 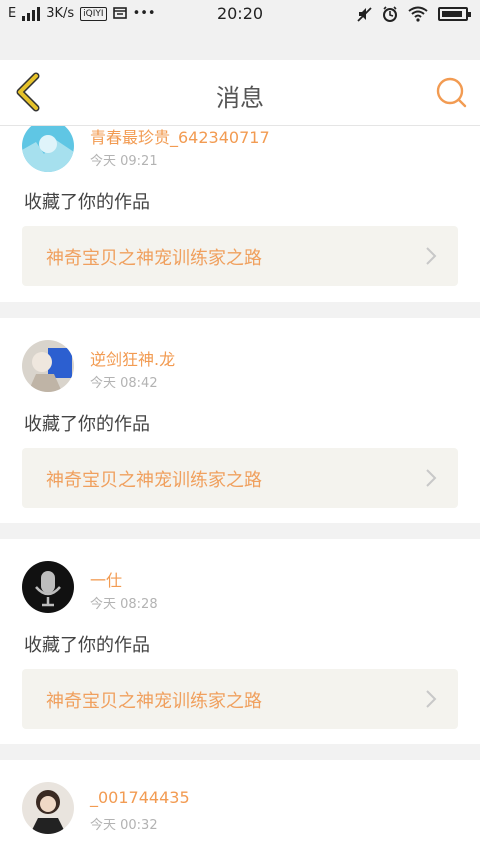 I want to click on top-band, so click(x=240, y=45).